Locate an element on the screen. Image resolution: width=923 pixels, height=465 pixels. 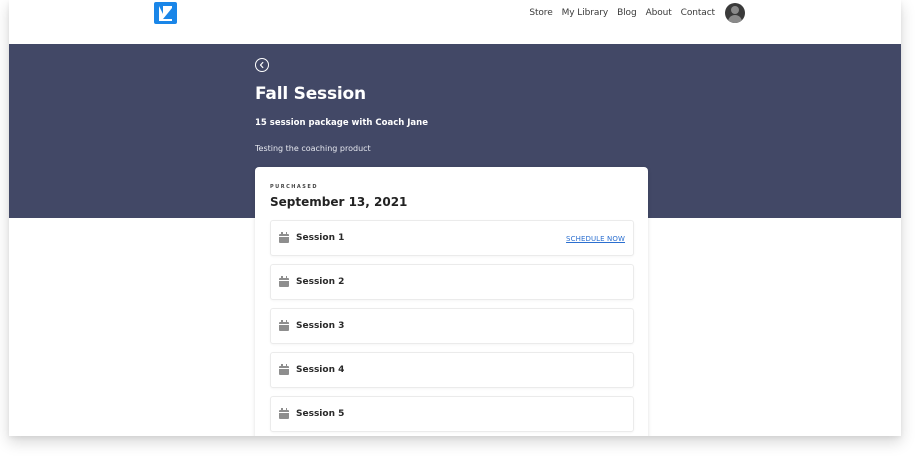
user-avatar-icon is located at coordinates (735, 13).